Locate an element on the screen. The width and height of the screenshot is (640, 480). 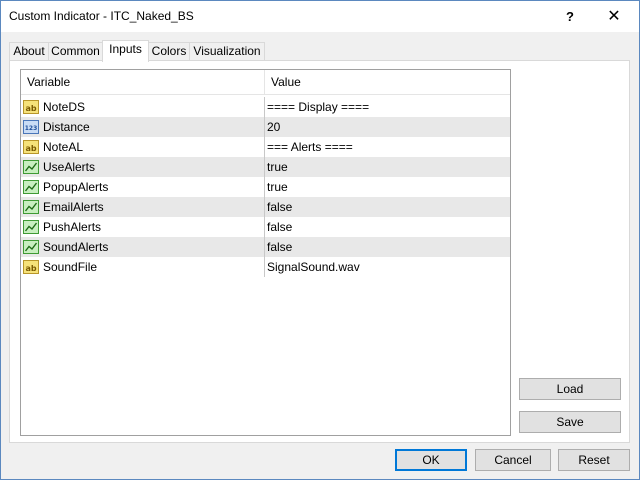
svg-text: 123 is located at coordinates (31, 128).